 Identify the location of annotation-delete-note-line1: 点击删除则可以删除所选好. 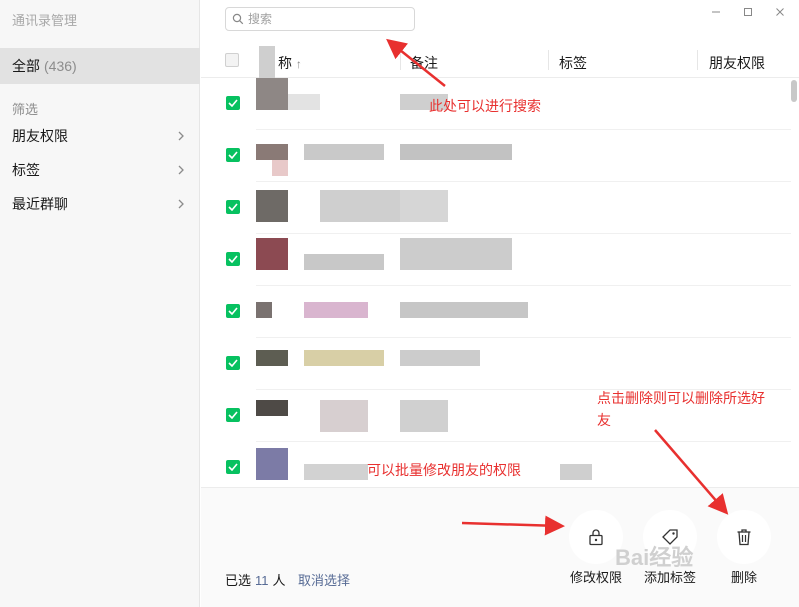
(681, 398).